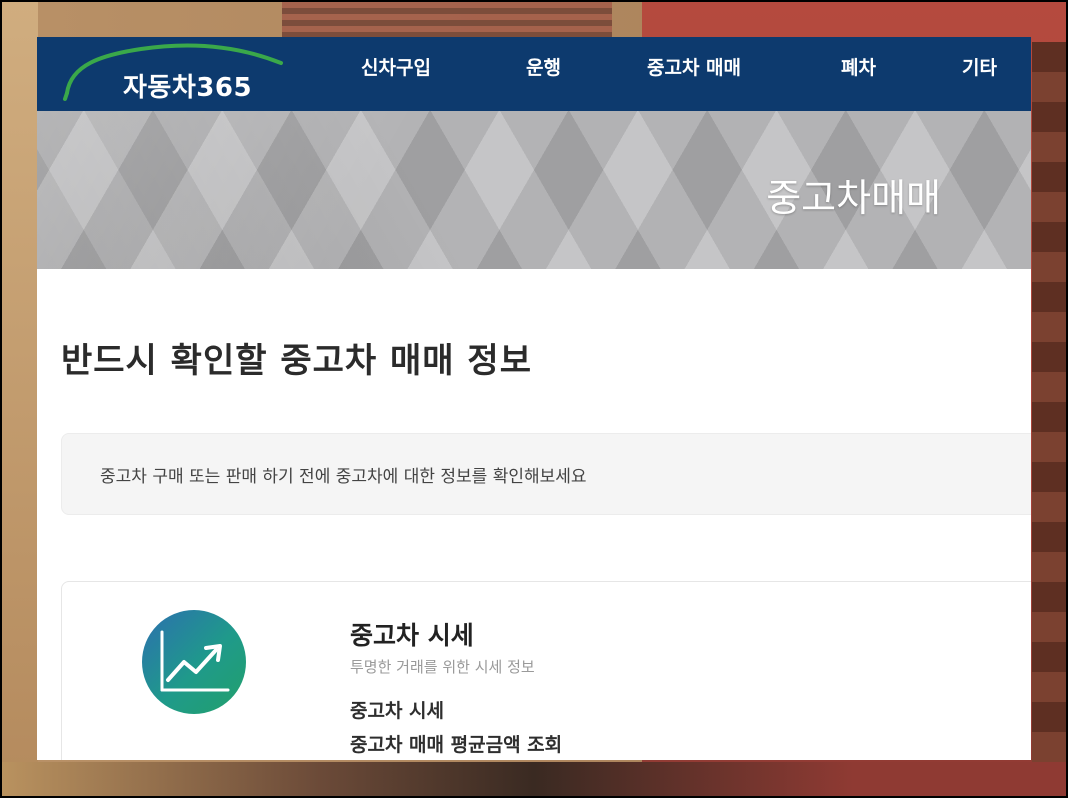 Image resolution: width=1068 pixels, height=798 pixels. I want to click on notice-box: 중고차 구매 또는 판매 하기 전에 중고차에 대한 정보를 확인해보세요, so click(546, 474).